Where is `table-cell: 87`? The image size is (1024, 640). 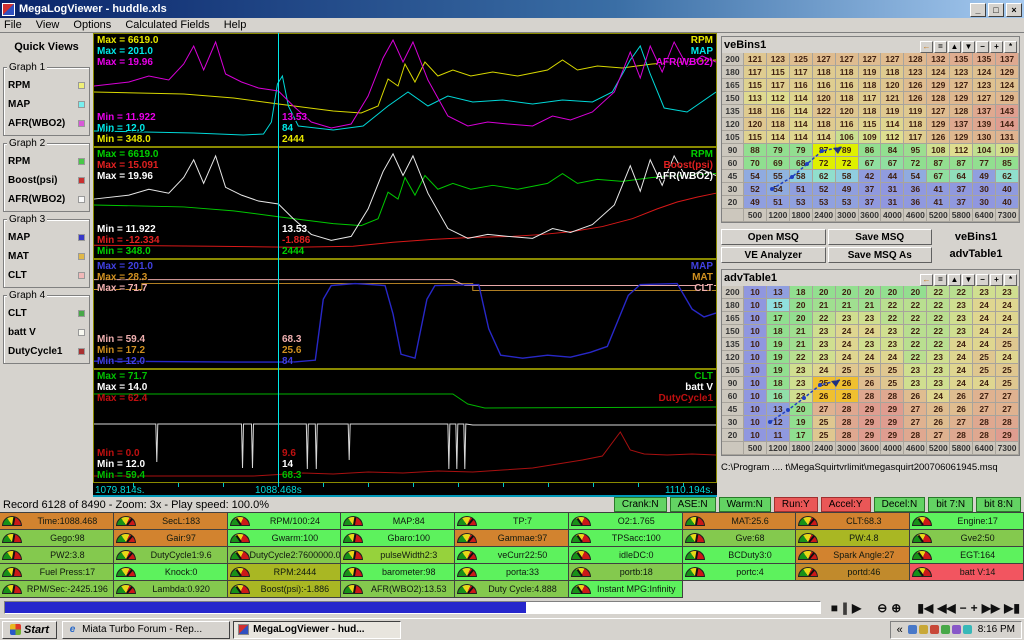
table-cell: 87 is located at coordinates (939, 163).